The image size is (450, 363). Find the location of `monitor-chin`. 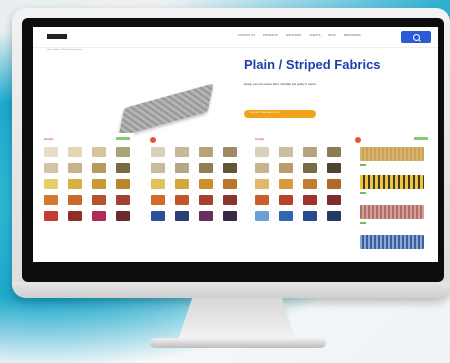

monitor-chin is located at coordinates (231, 290).